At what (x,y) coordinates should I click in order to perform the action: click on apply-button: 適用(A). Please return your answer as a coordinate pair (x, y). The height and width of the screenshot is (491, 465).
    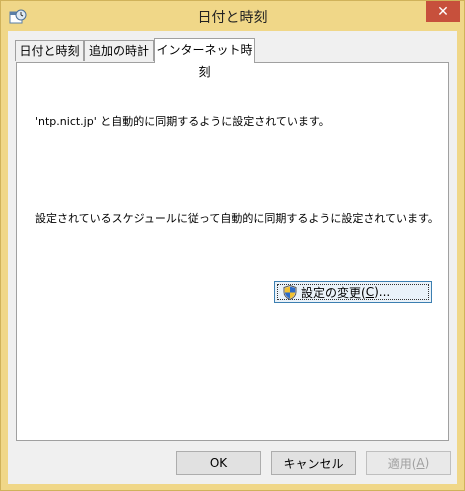
    Looking at the image, I should click on (408, 463).